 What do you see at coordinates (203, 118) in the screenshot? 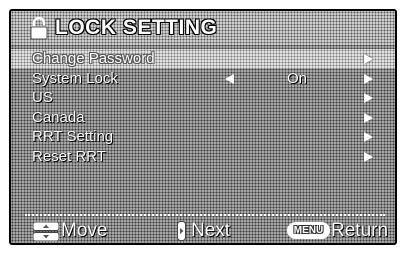
I see `menu-item-canada: Canada` at bounding box center [203, 118].